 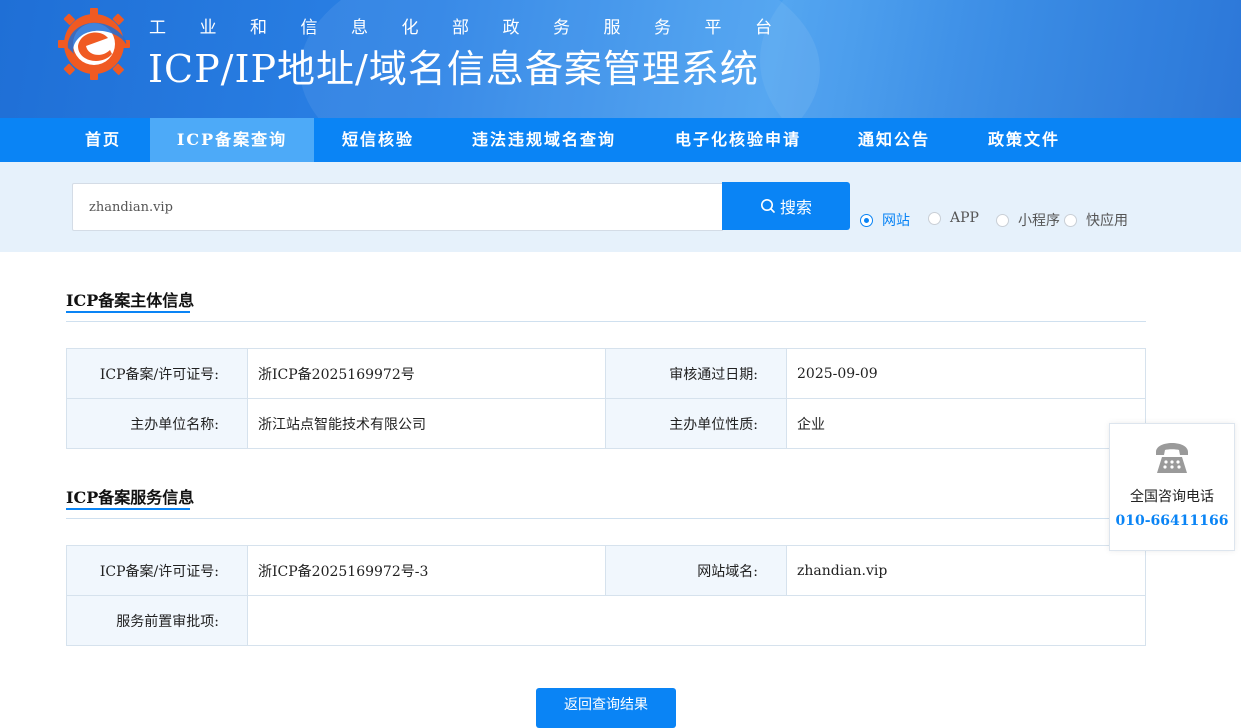 I want to click on radio-app: APP, so click(x=953, y=218).